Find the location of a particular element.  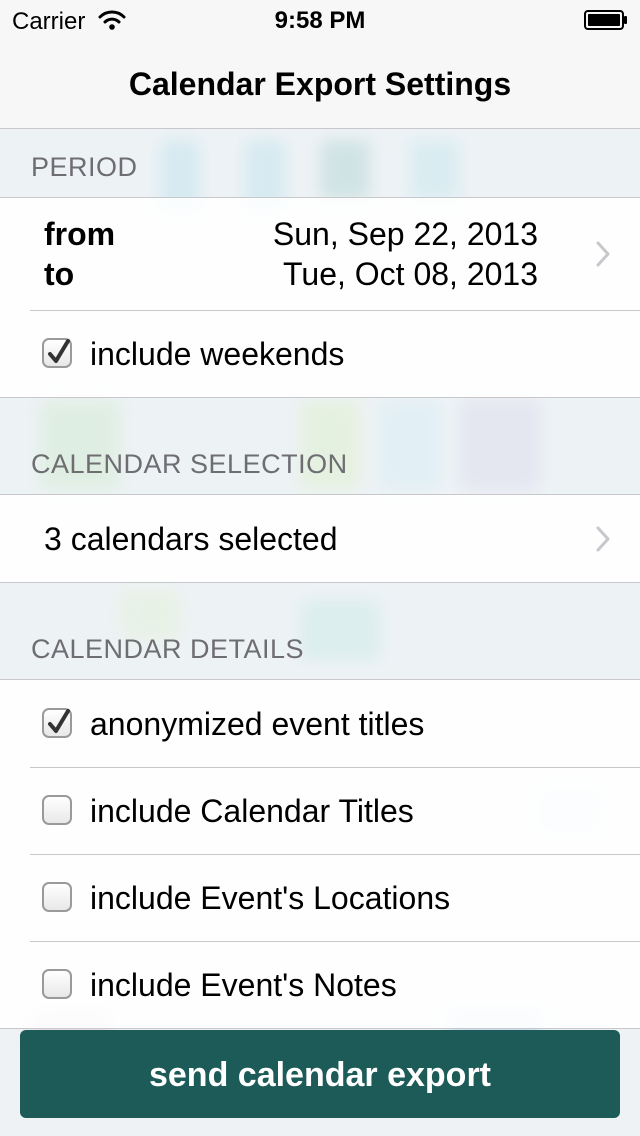

section-header-label: CALENDAR DETAILS is located at coordinates (168, 649).